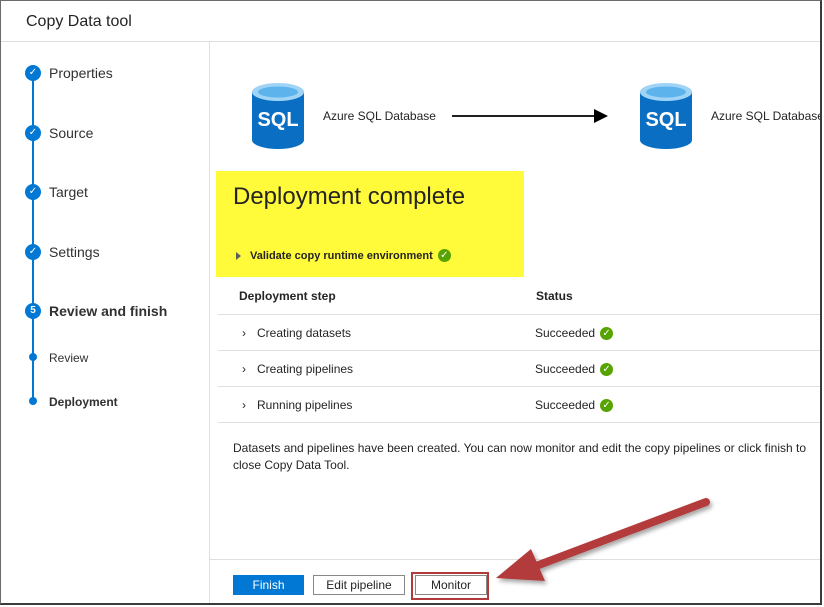  I want to click on expand-triangle-icon, so click(238, 255).